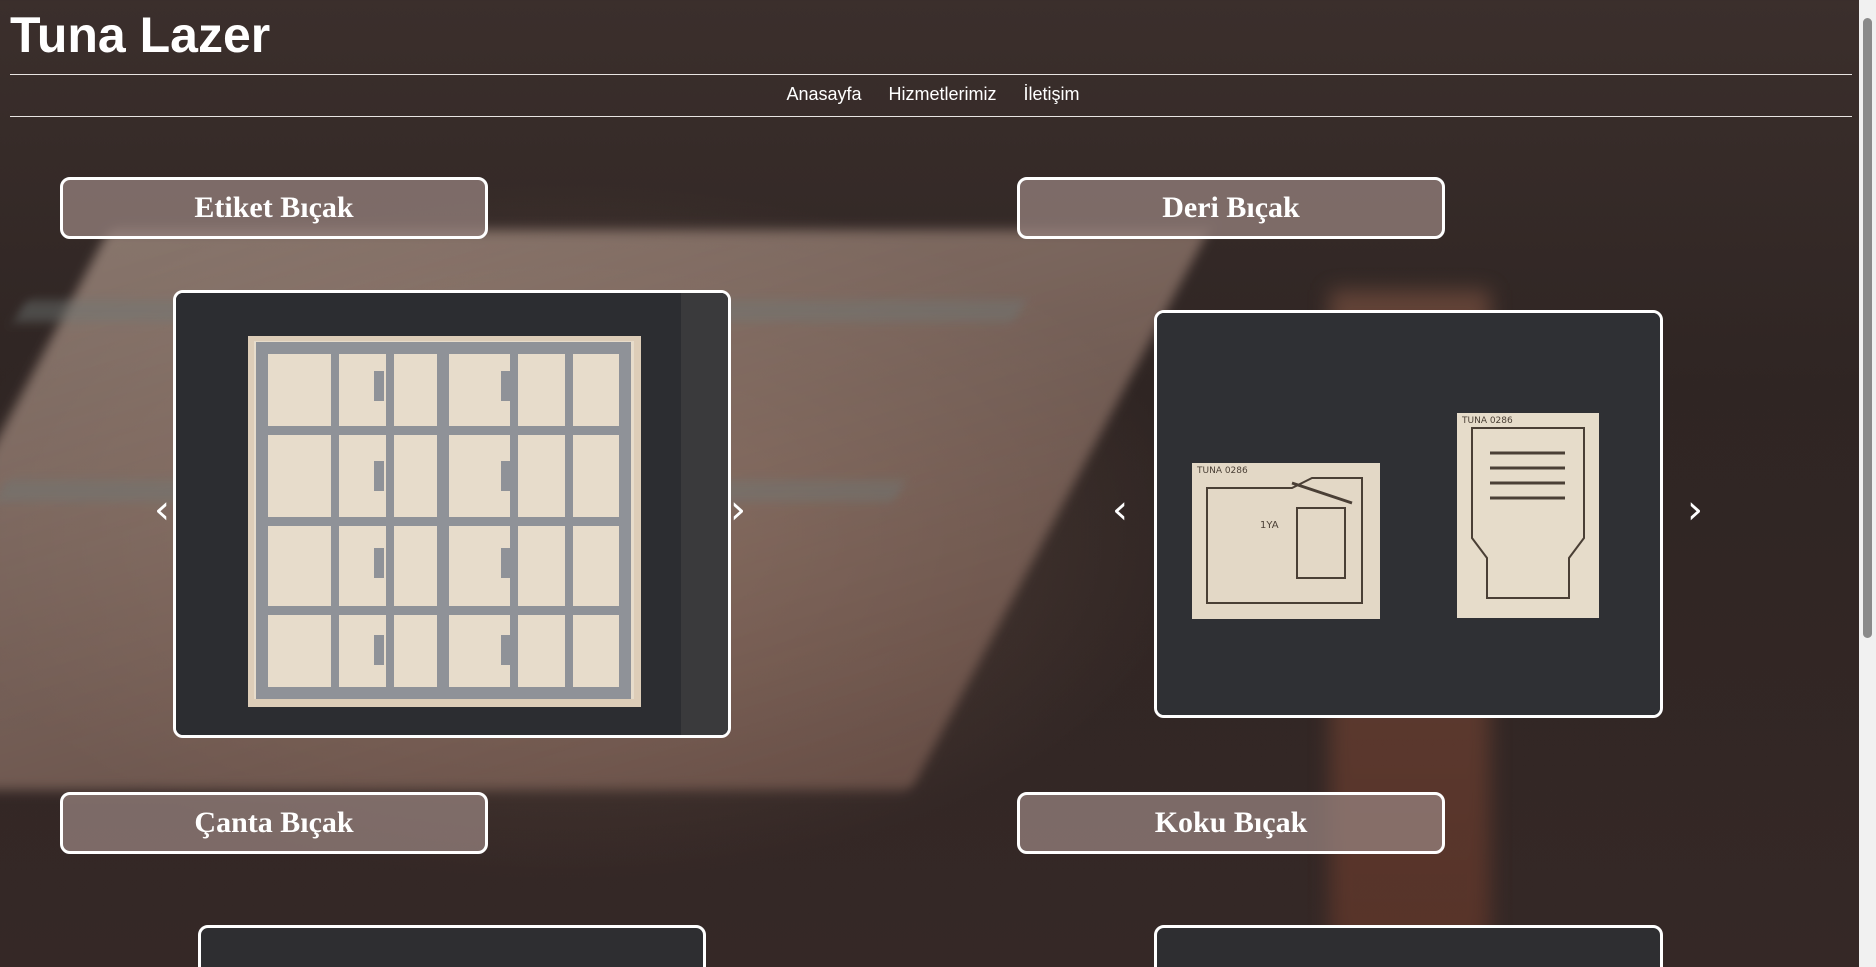 Image resolution: width=1876 pixels, height=967 pixels. I want to click on section-title-deri: Deri Bıçak, so click(1231, 208).